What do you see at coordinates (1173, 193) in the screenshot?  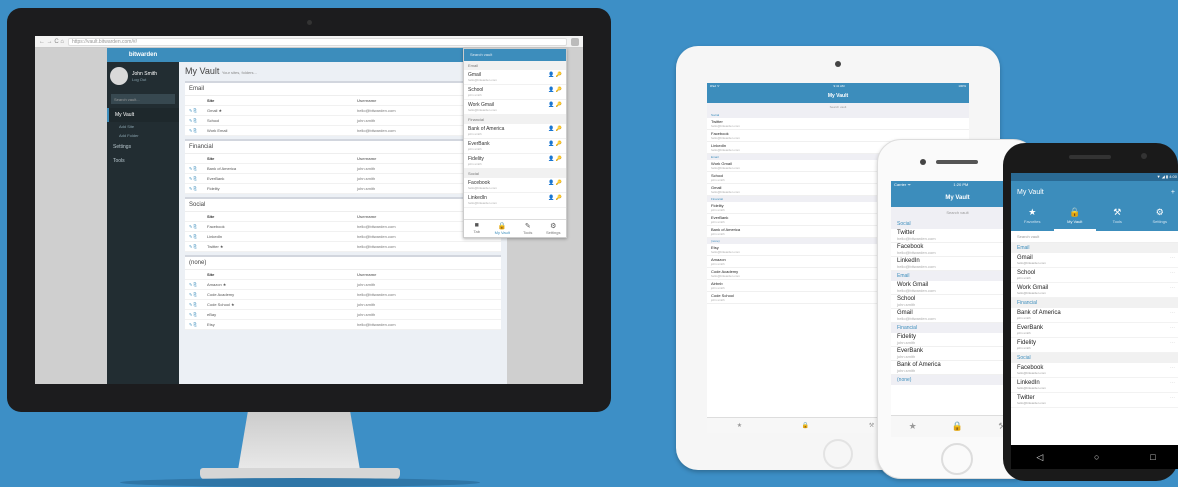 I see `add-icon: +` at bounding box center [1173, 193].